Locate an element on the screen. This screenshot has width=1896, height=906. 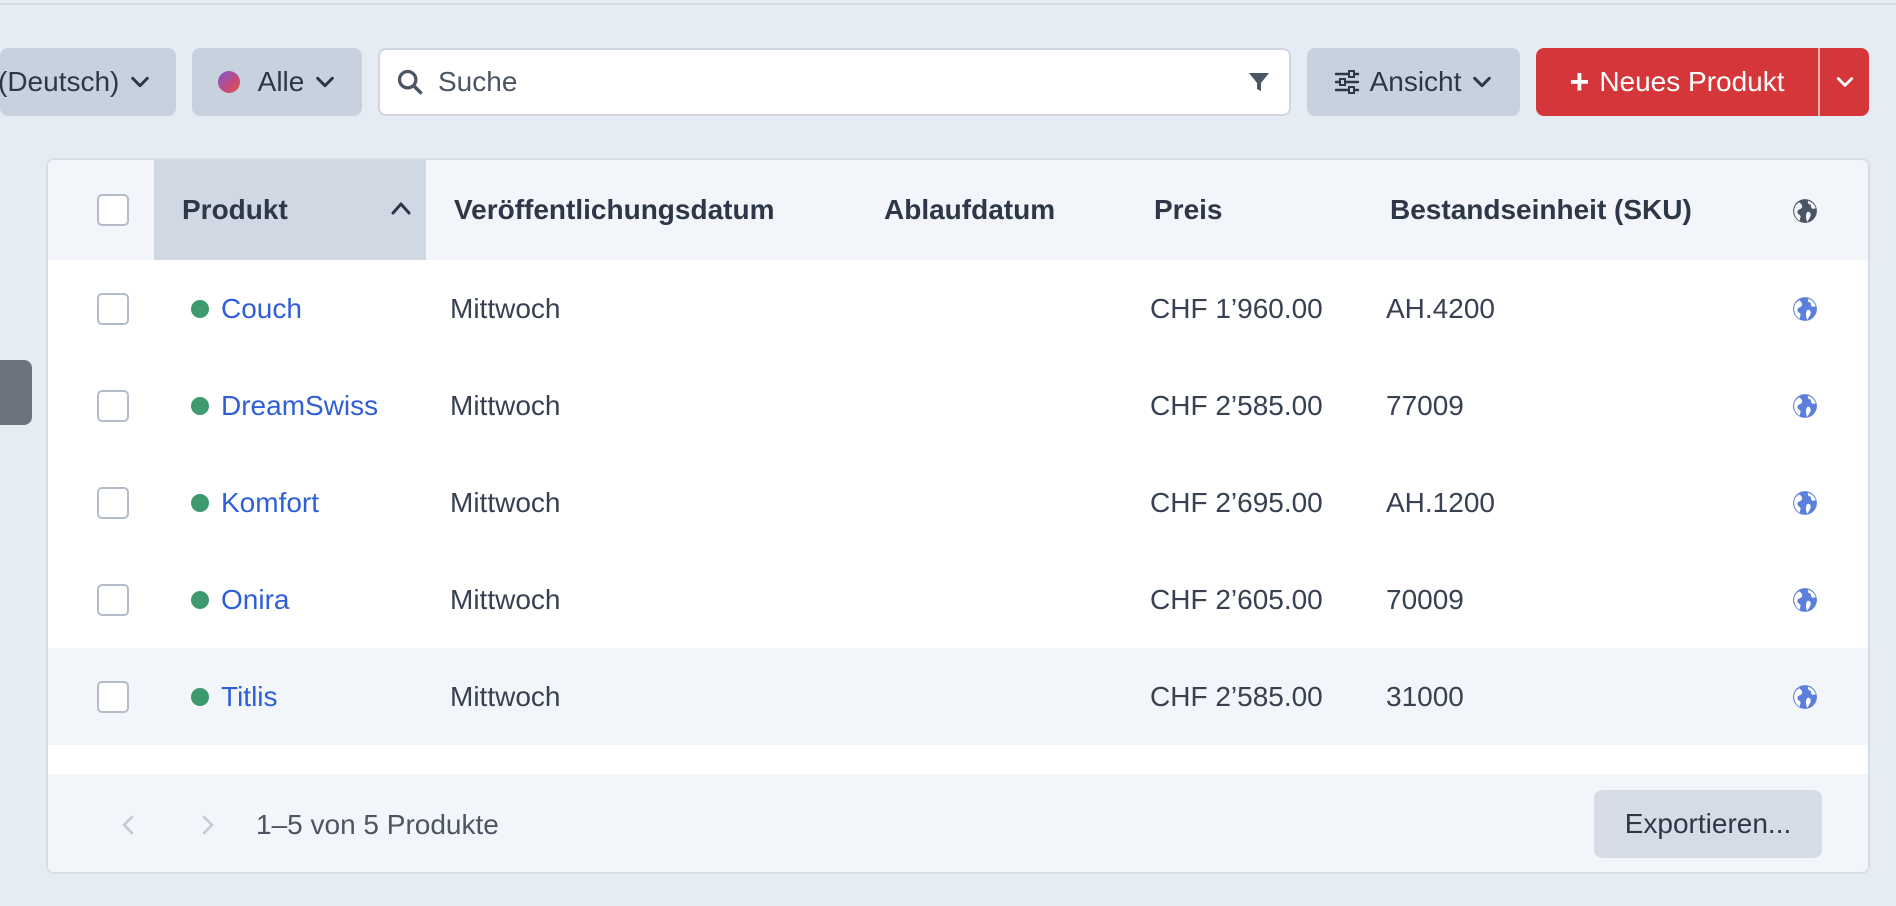
chevron-left-icon is located at coordinates (128, 825).